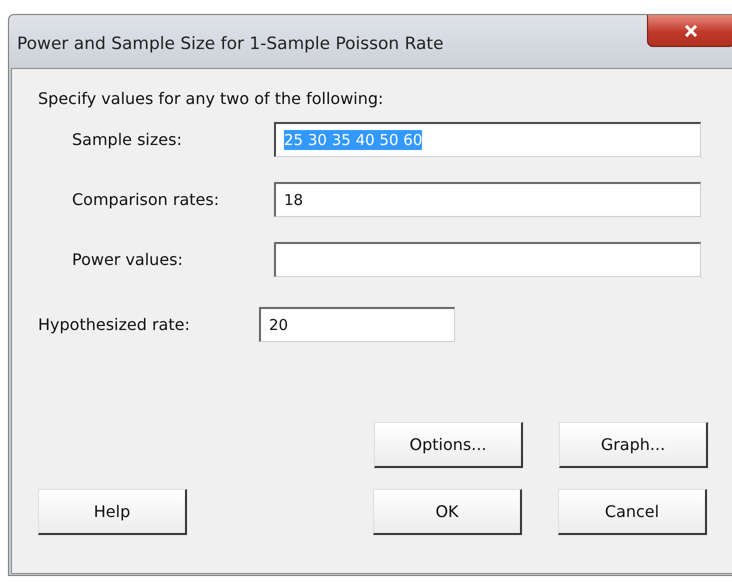  I want to click on input-field, so click(487, 259).